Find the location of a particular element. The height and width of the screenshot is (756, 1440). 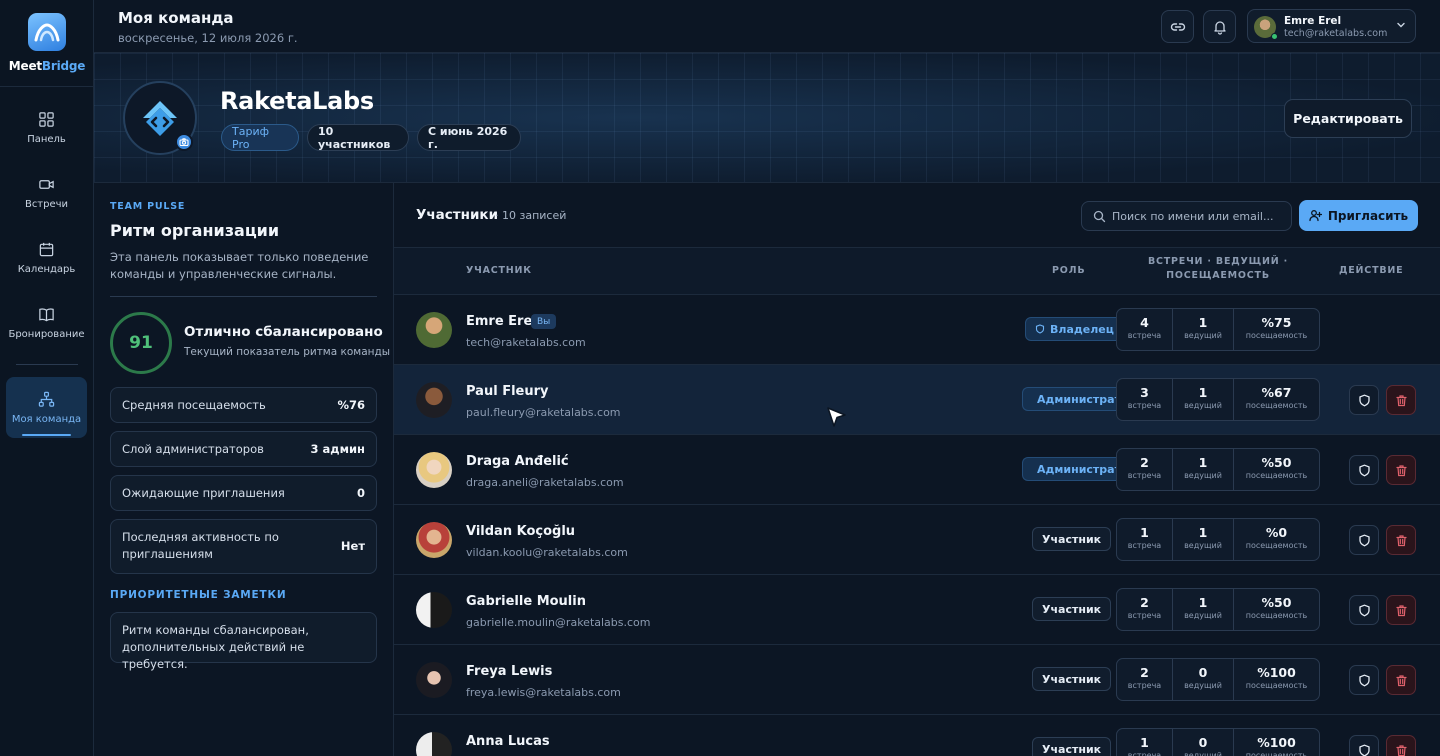

invite-button: Пригласить is located at coordinates (1358, 215).